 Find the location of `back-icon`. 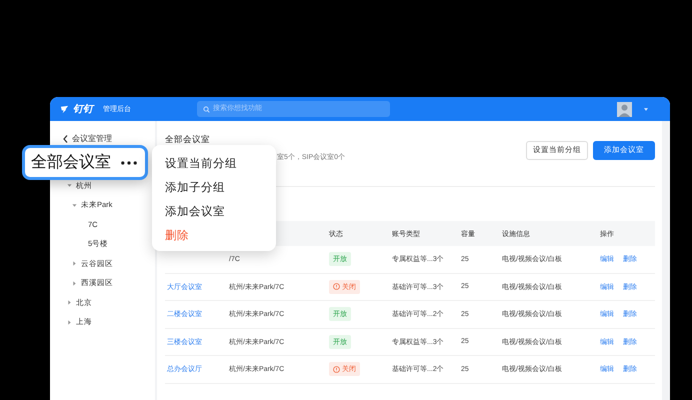

back-icon is located at coordinates (65, 138).